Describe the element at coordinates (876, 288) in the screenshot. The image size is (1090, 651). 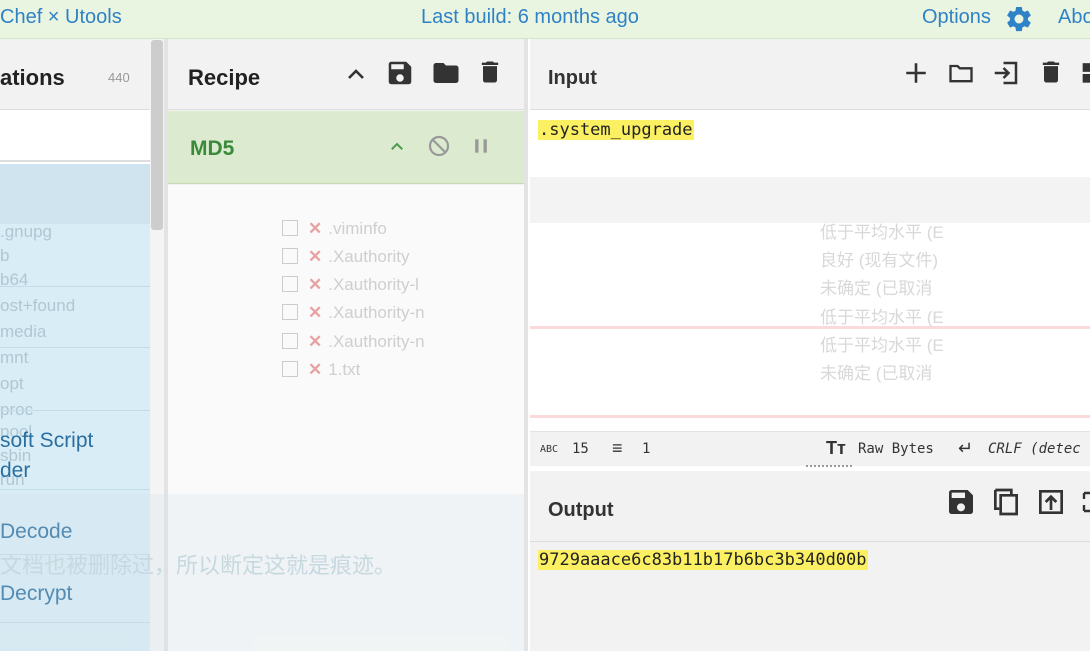
I see `ghost-status: 未确定 (已取消` at that location.